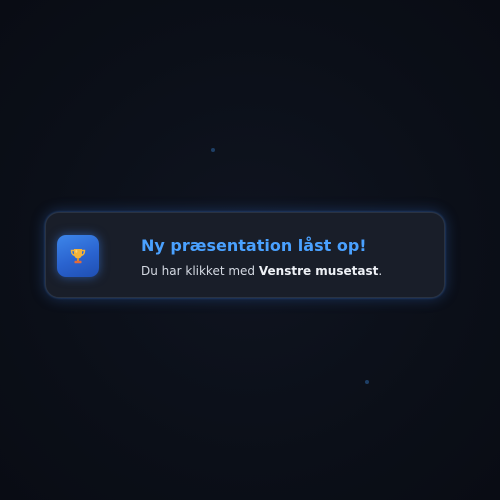 Image resolution: width=500 pixels, height=500 pixels. Describe the element at coordinates (318, 271) in the screenshot. I see `message-key-name: Venstre musetast` at that location.